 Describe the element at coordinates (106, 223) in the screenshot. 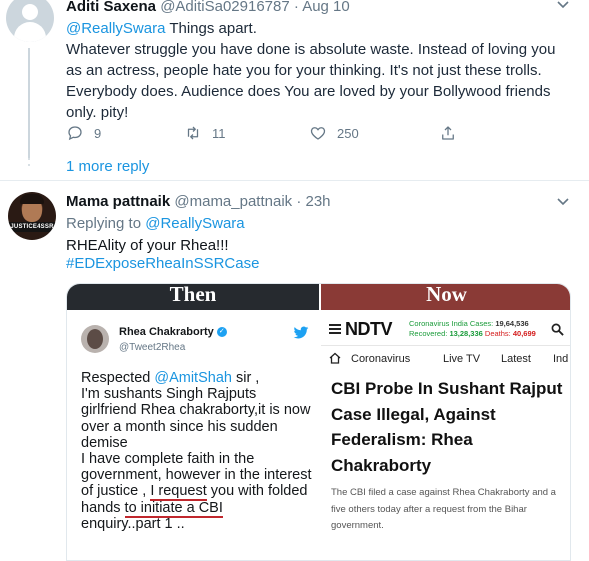

I see `replying-to-label: Replying to` at that location.